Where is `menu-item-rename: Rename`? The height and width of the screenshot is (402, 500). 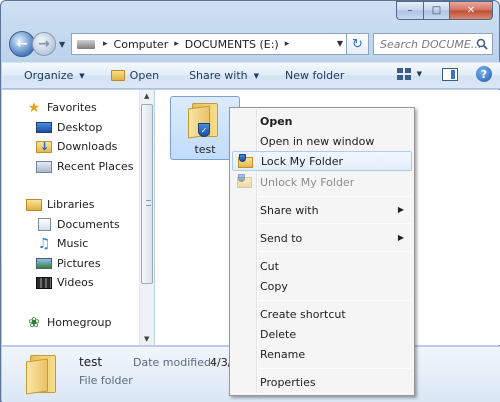
menu-item-rename: Rename is located at coordinates (322, 354).